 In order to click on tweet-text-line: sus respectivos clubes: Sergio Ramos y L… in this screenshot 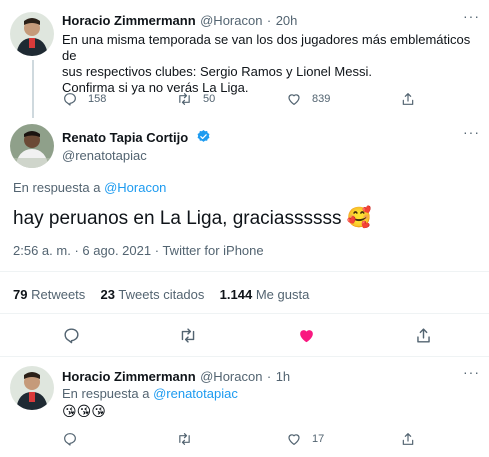, I will do `click(217, 71)`.